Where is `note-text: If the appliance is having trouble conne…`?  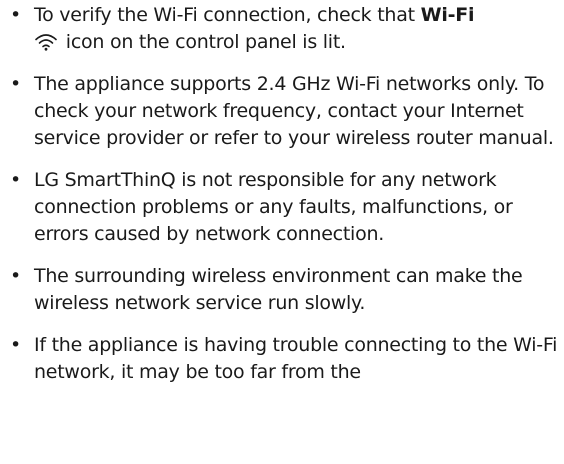 note-text: If the appliance is having trouble conne… is located at coordinates (296, 358).